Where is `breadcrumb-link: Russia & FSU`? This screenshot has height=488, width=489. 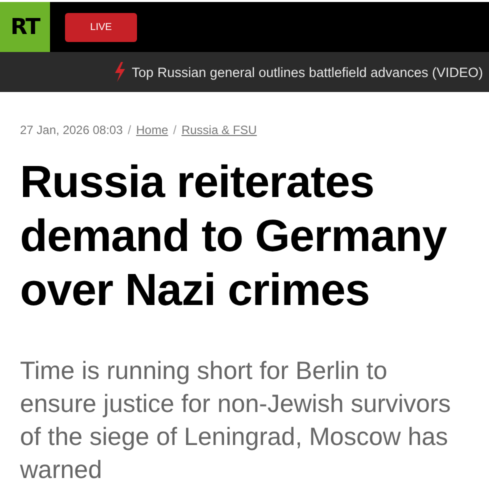
breadcrumb-link: Russia & FSU is located at coordinates (219, 130).